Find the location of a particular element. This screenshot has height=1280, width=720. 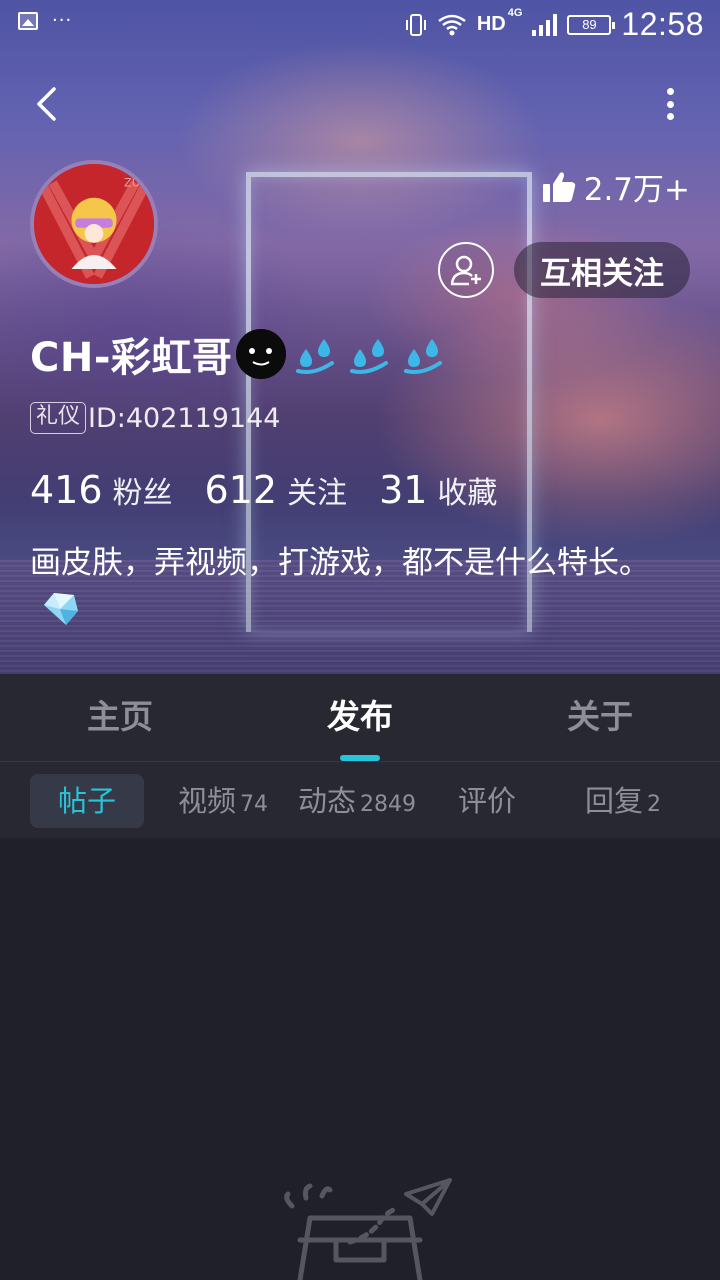

stat-following: 612 关注 is located at coordinates (276, 490).